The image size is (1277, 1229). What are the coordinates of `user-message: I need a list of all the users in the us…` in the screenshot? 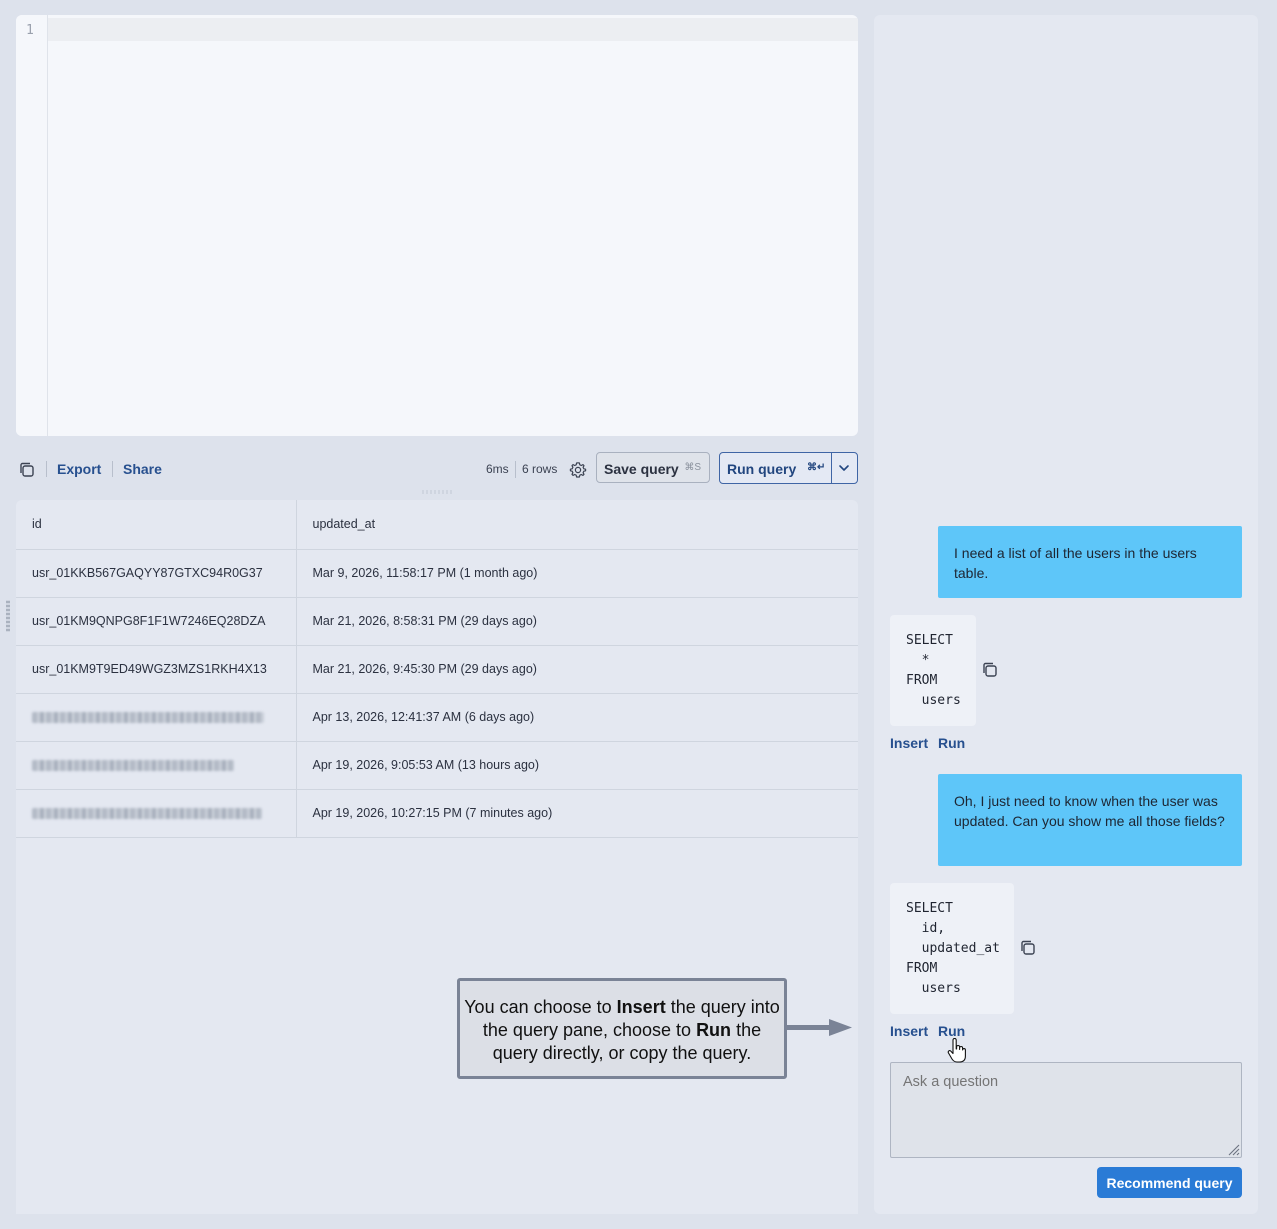 It's located at (1090, 562).